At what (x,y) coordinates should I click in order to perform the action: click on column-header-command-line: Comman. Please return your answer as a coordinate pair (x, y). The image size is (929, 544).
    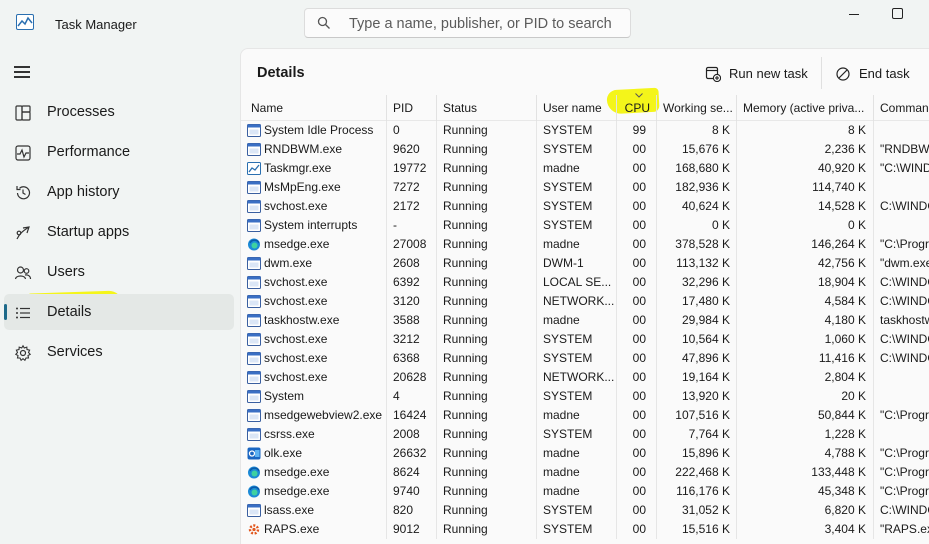
    Looking at the image, I should click on (901, 108).